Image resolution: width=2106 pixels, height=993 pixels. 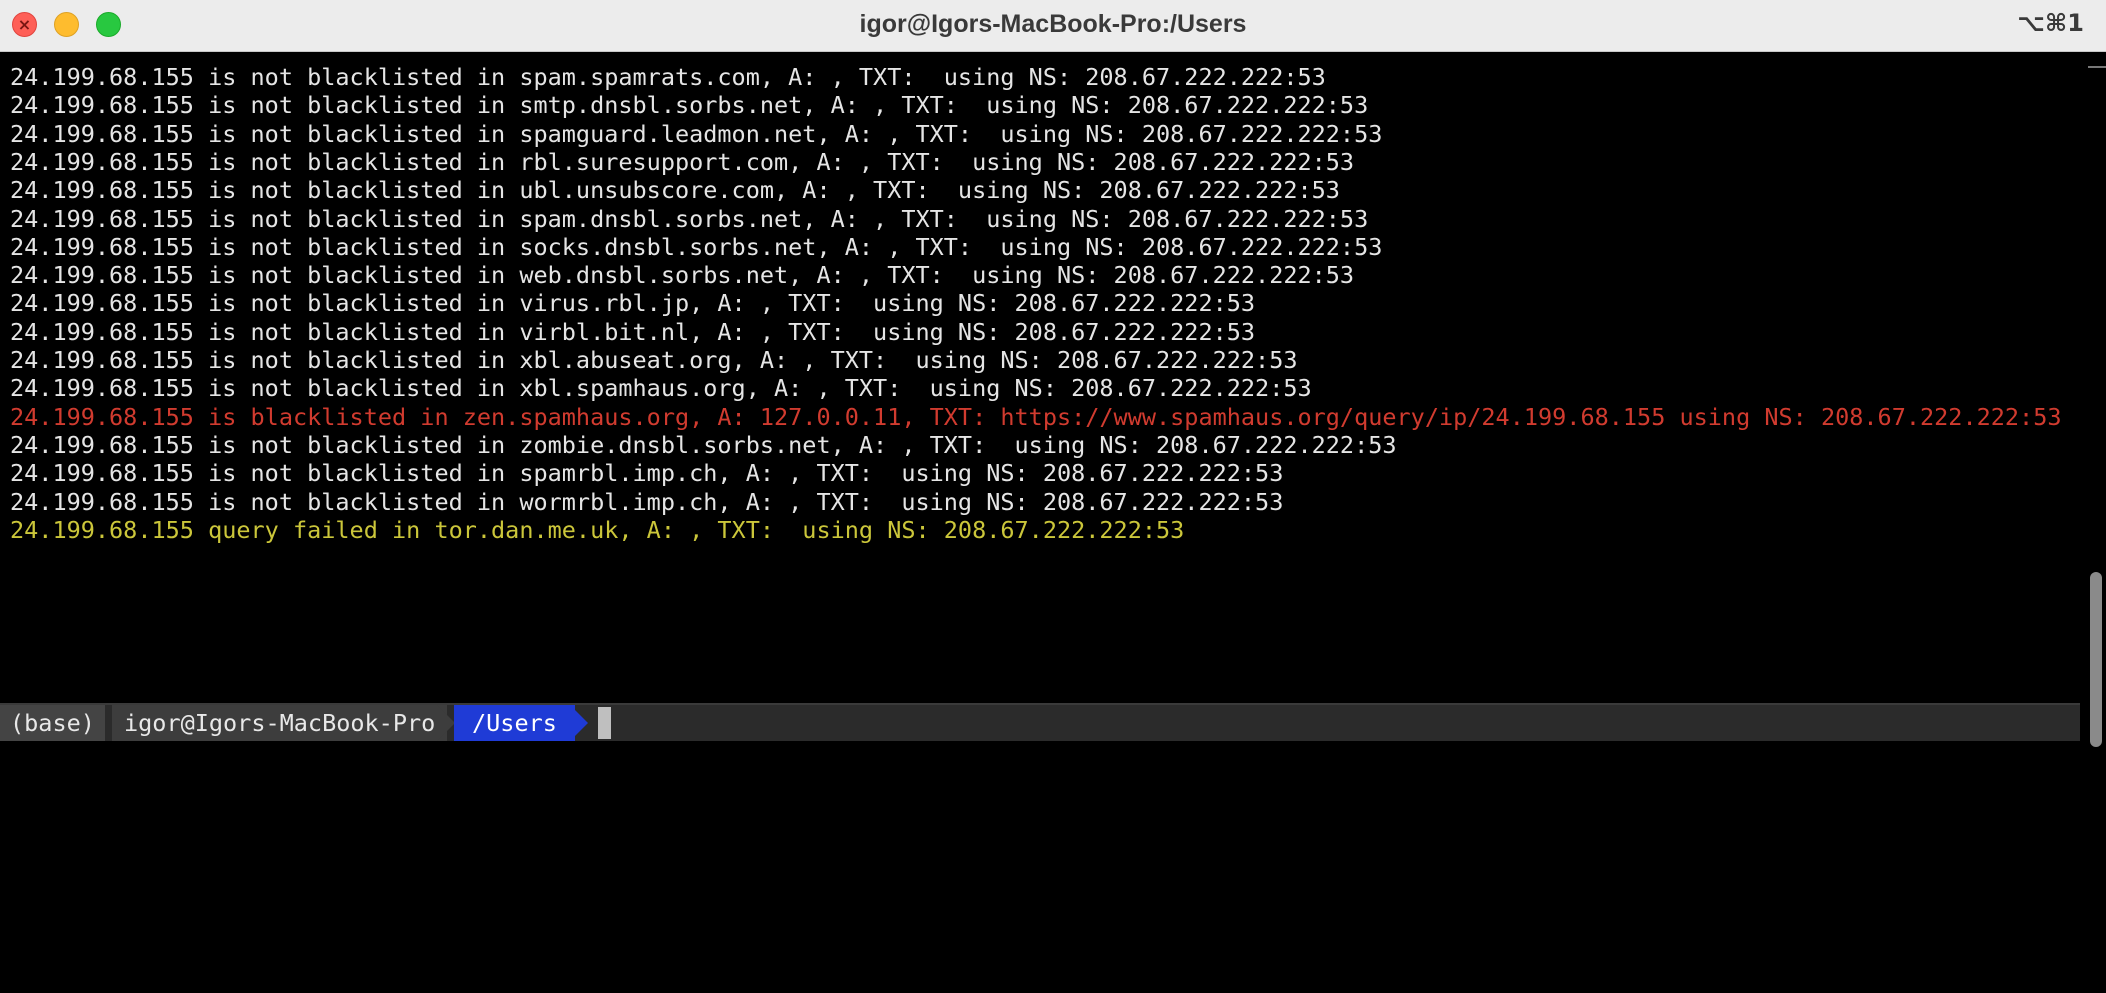 I want to click on window-title: igor@Igors-MacBook-Pro:/Users, so click(x=1053, y=24).